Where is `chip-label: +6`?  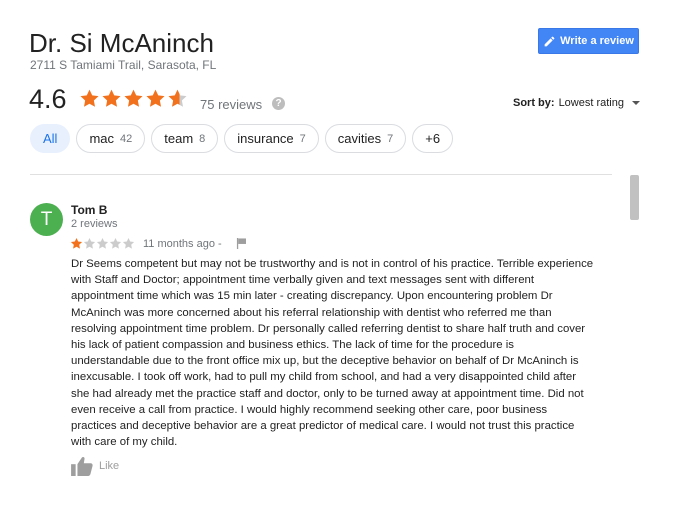
chip-label: +6 is located at coordinates (433, 138).